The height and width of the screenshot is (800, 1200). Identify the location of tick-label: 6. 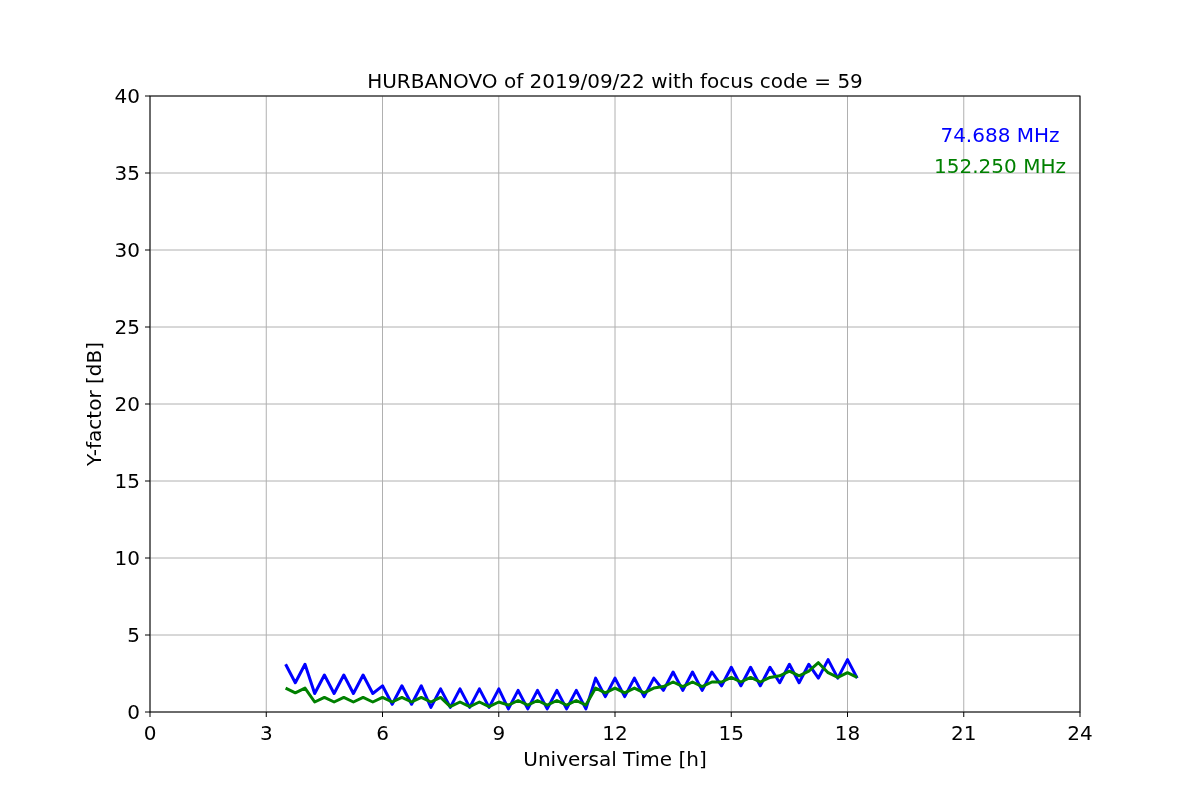
(382, 733).